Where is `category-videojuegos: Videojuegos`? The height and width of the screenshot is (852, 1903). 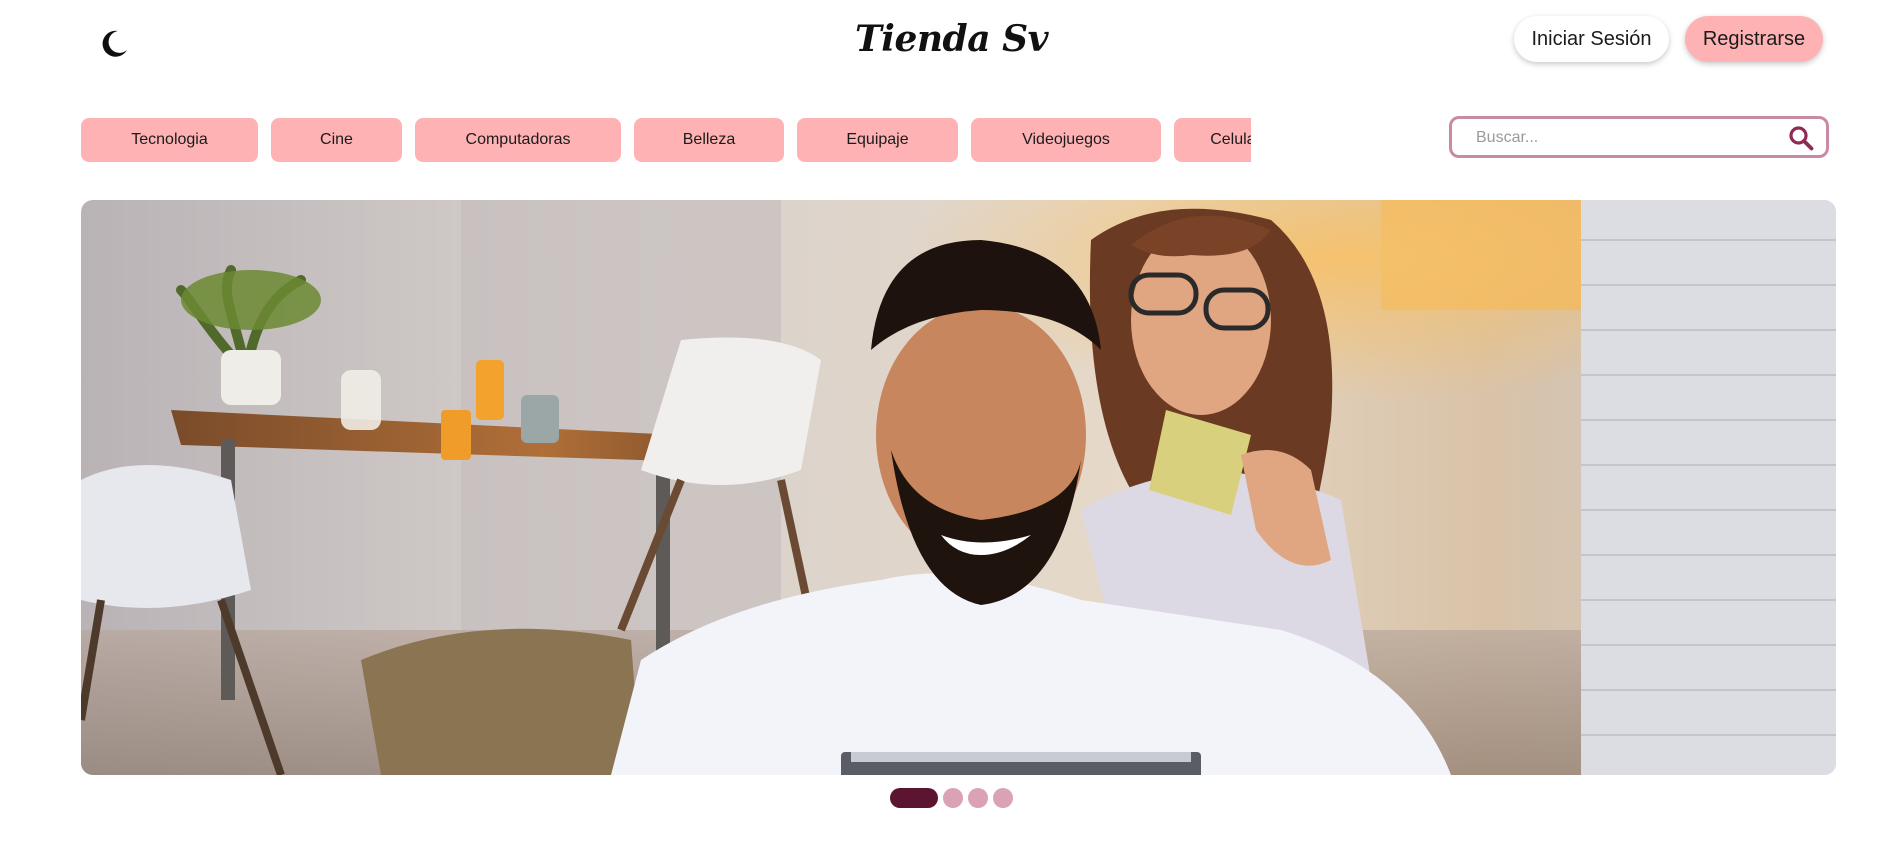
category-videojuegos: Videojuegos is located at coordinates (1066, 140).